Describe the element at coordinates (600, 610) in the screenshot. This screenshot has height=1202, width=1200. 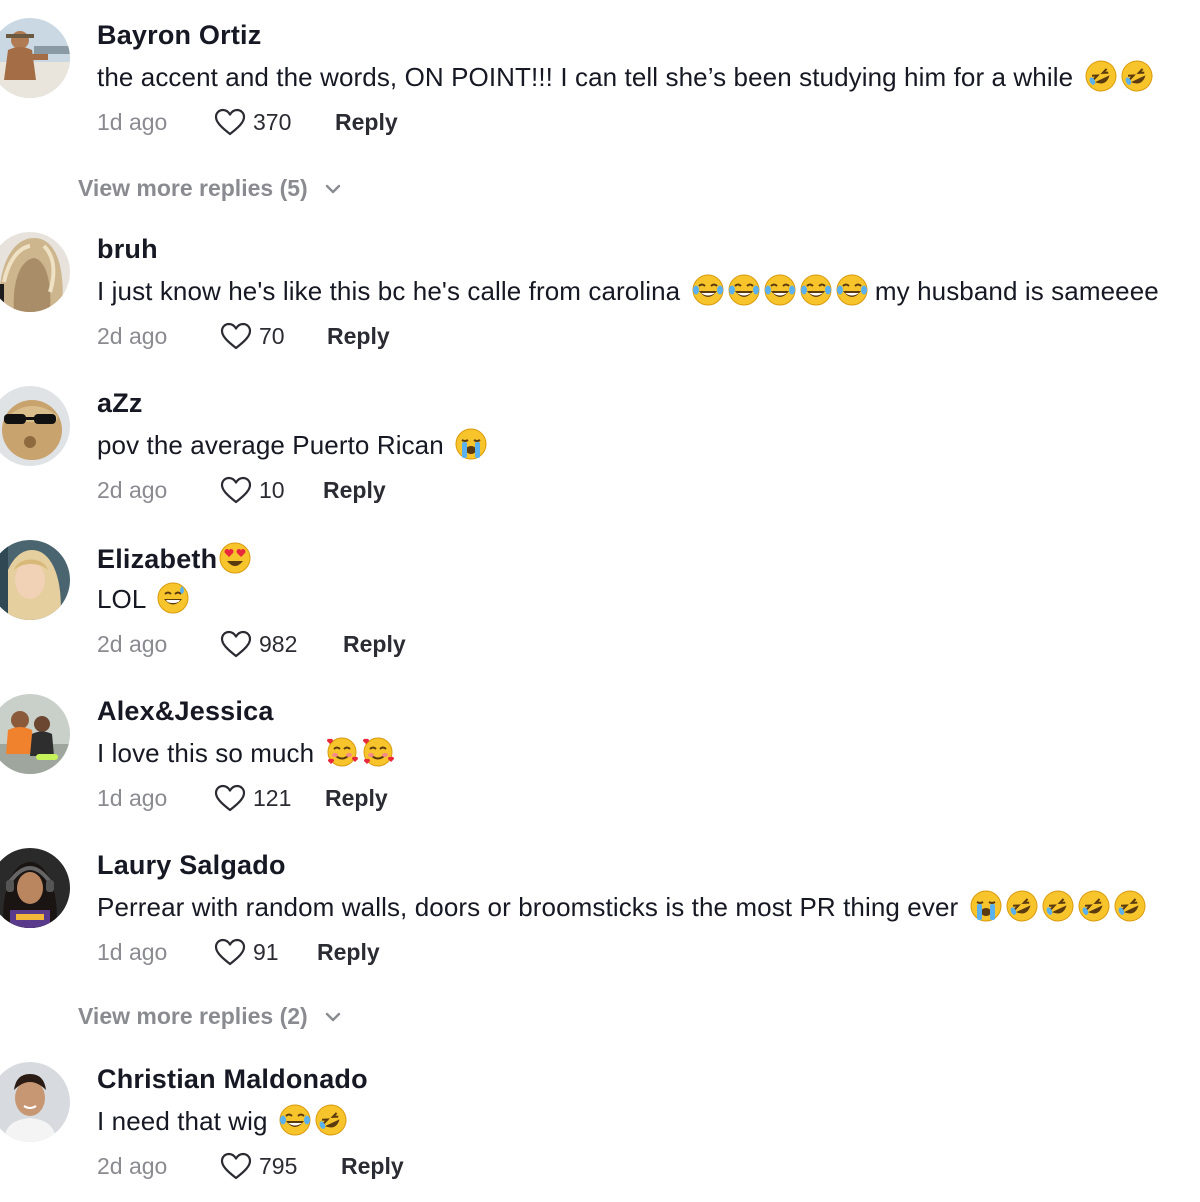
I see `comment-item: Elizabeth LOL 2d ago 982 Reply` at that location.